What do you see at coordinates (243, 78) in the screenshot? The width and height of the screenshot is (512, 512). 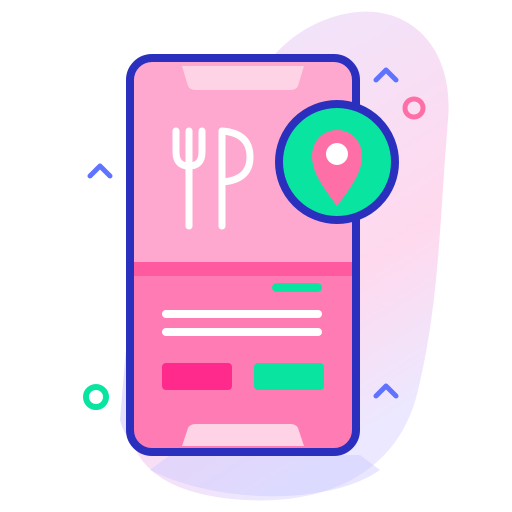 I see `phone-top-notch` at bounding box center [243, 78].